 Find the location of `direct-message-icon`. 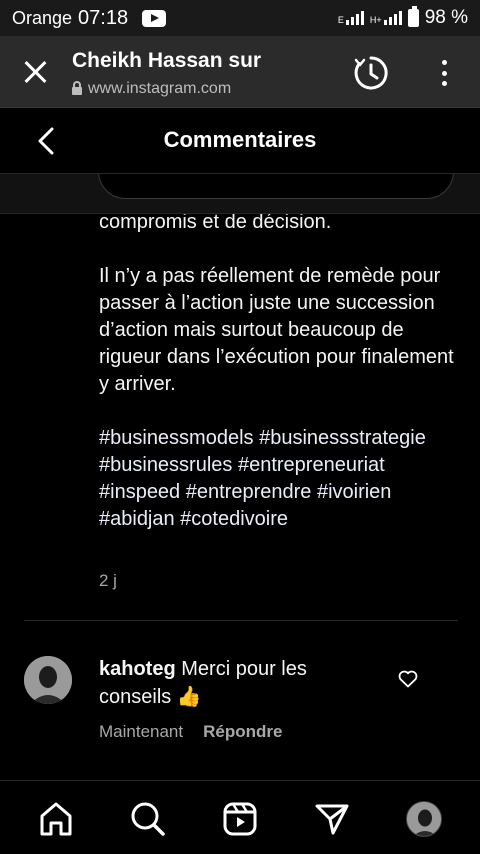

direct-message-icon is located at coordinates (332, 819).